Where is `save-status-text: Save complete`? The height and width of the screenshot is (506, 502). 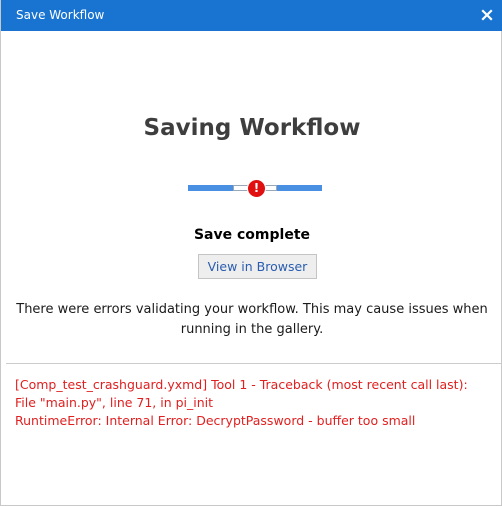
save-status-text: Save complete is located at coordinates (252, 235).